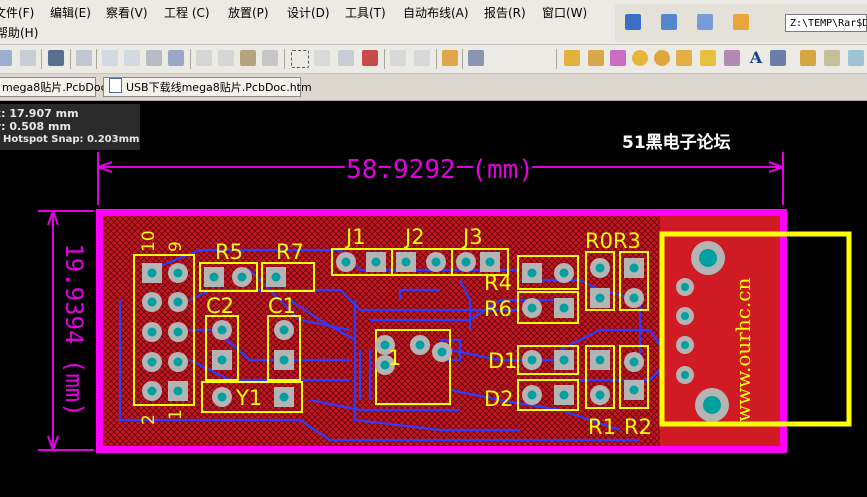 The width and height of the screenshot is (867, 497). I want to click on route-icon, so click(572, 58).